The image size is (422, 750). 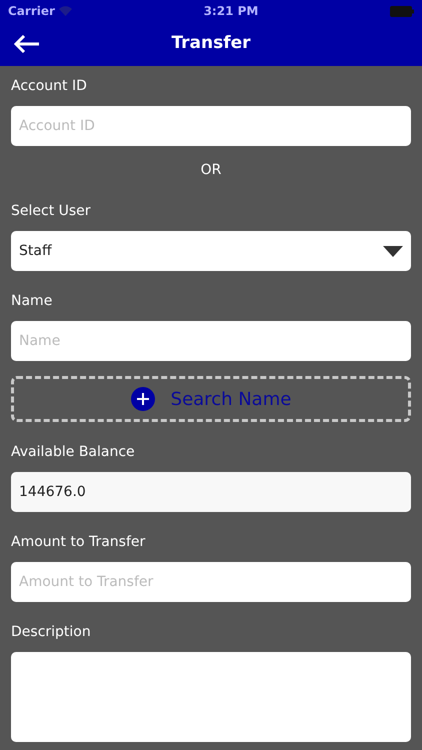 What do you see at coordinates (51, 632) in the screenshot?
I see `field-label: Description` at bounding box center [51, 632].